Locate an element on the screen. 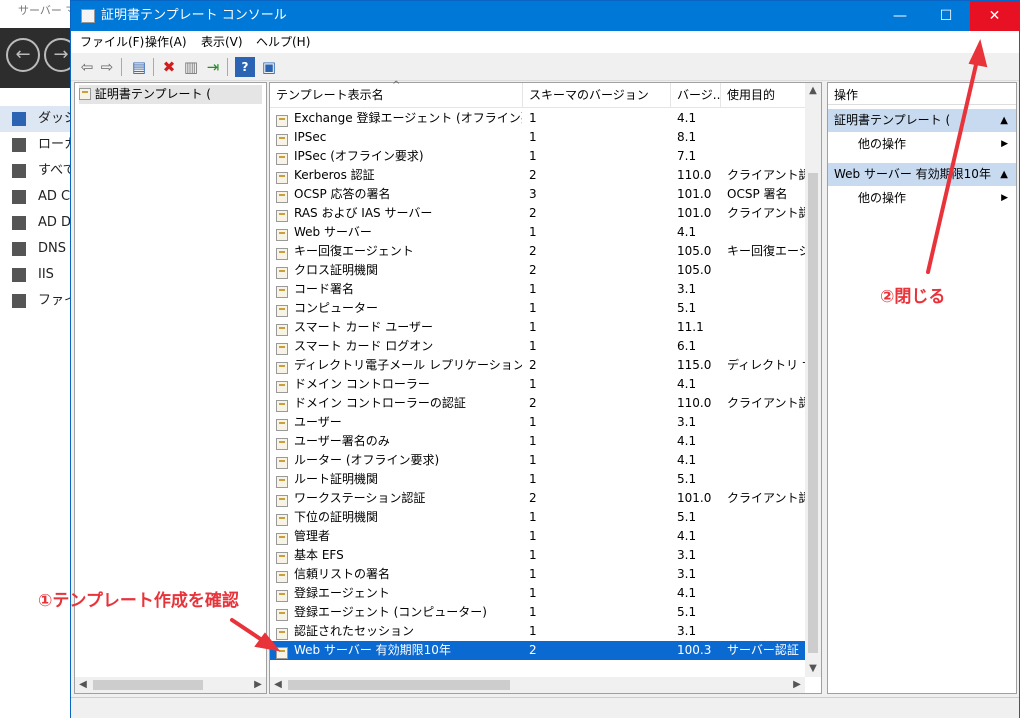  annotation-arrowhead-right is located at coordinates (978, 53).